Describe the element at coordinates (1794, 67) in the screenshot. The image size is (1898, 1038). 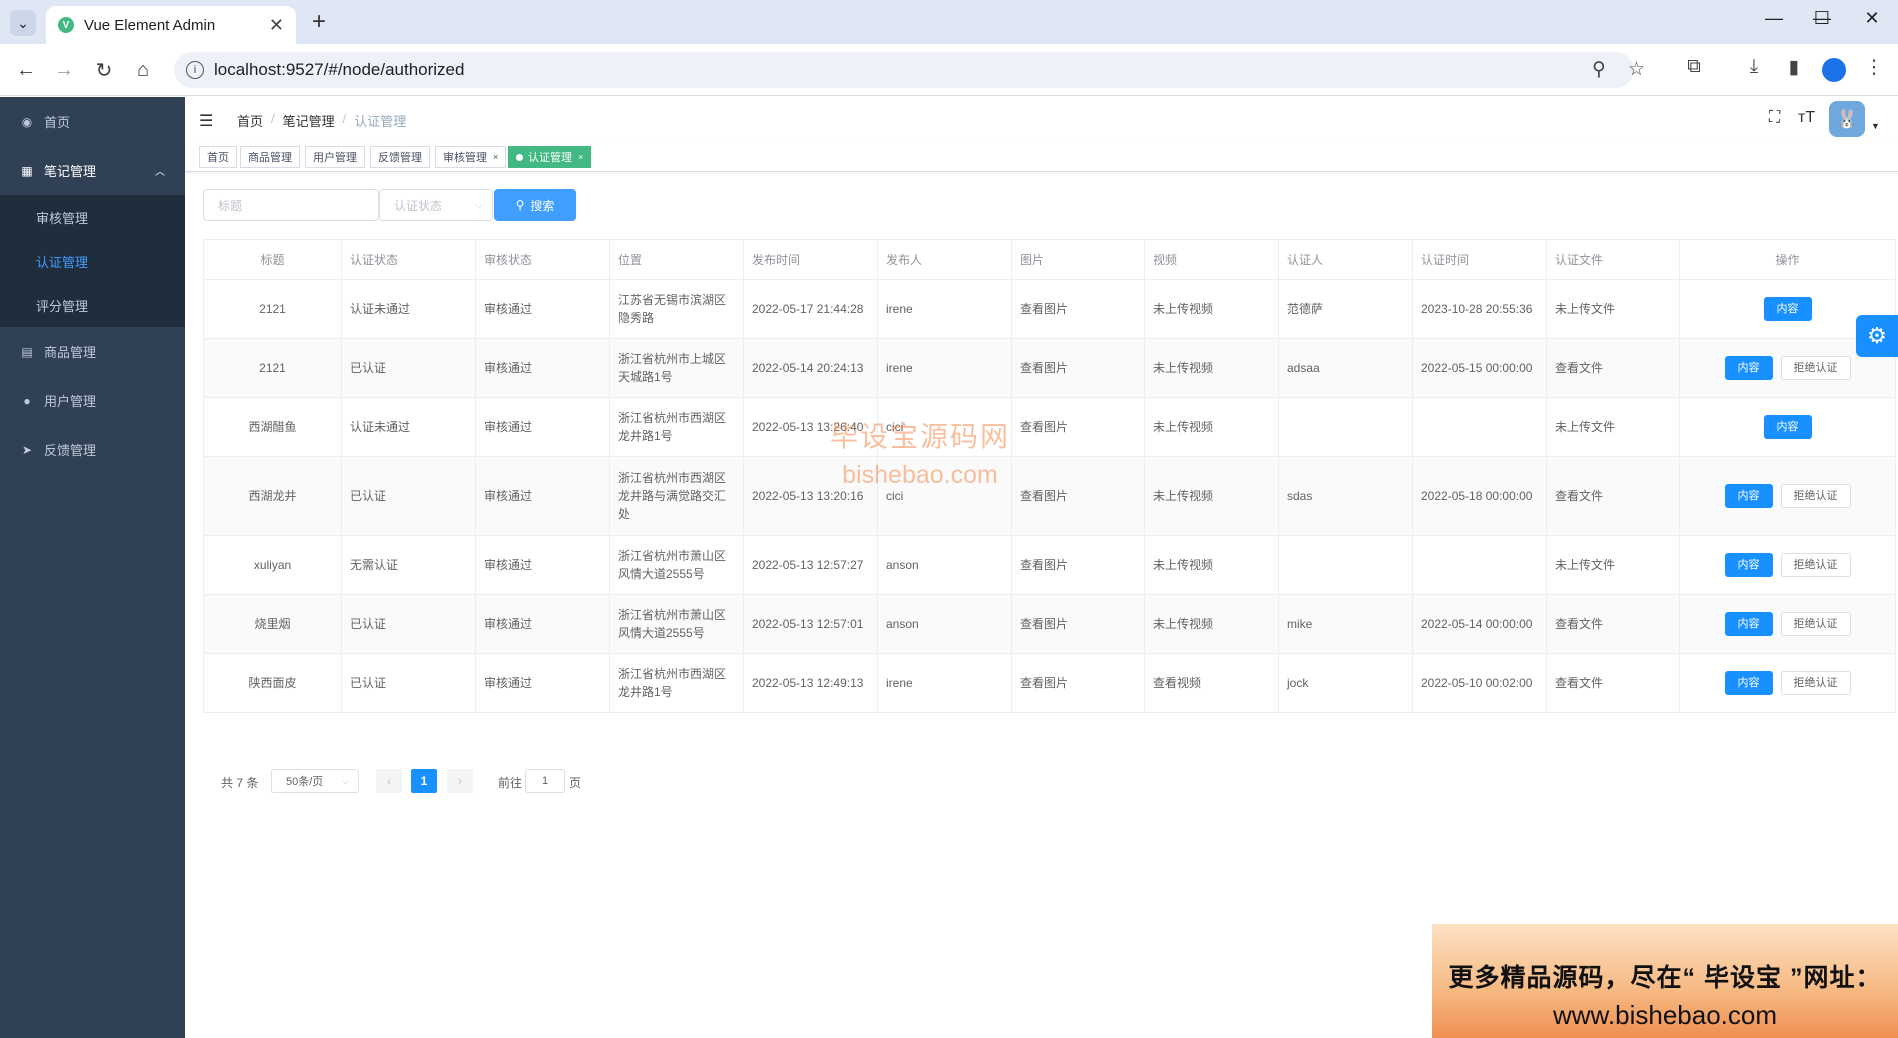
I see `side-panel-icon: ▮` at that location.